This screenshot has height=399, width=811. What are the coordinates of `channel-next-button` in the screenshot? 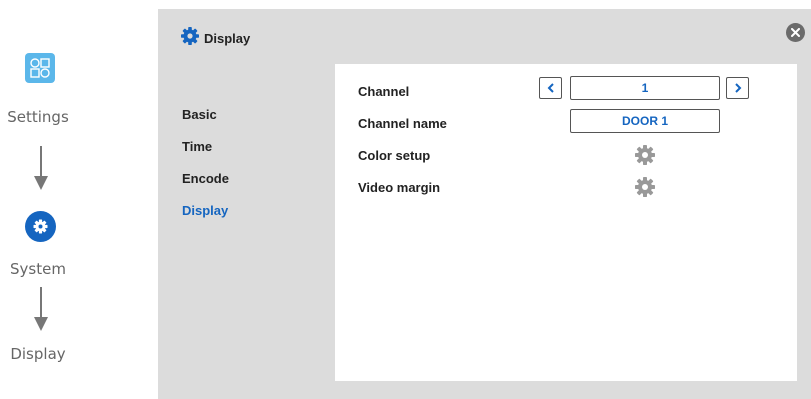 It's located at (737, 88).